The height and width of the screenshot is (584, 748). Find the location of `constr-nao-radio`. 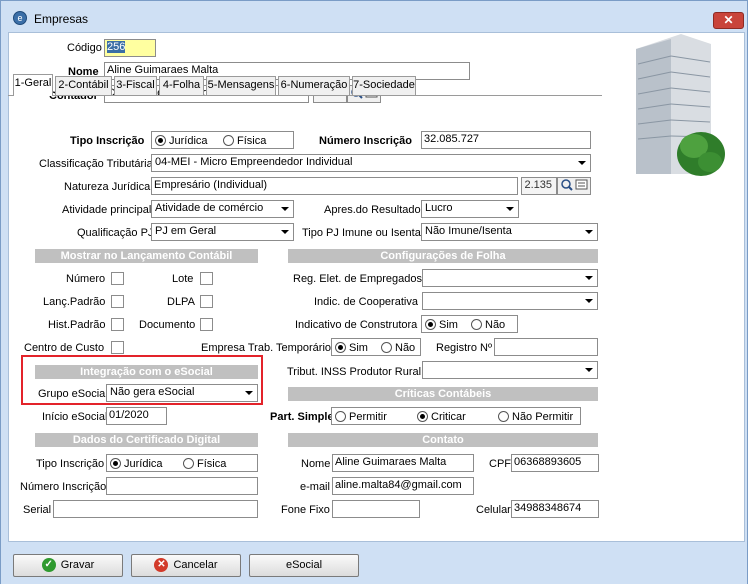

constr-nao-radio is located at coordinates (476, 324).